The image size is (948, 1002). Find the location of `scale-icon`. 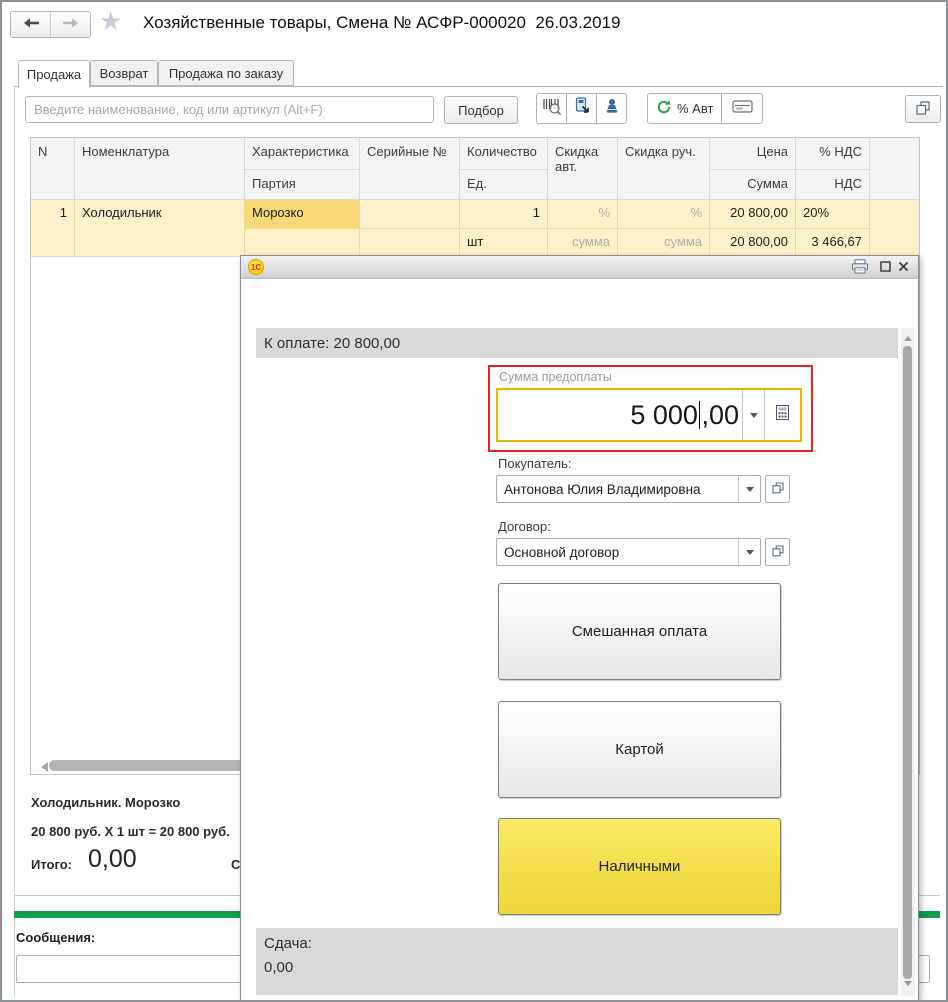

scale-icon is located at coordinates (612, 108).